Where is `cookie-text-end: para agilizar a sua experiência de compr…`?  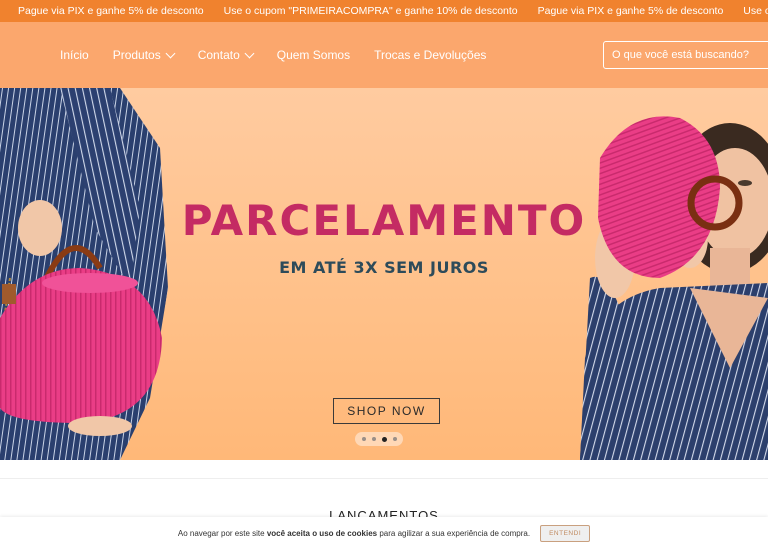
cookie-text-end: para agilizar a sua experiência de compr… is located at coordinates (454, 533).